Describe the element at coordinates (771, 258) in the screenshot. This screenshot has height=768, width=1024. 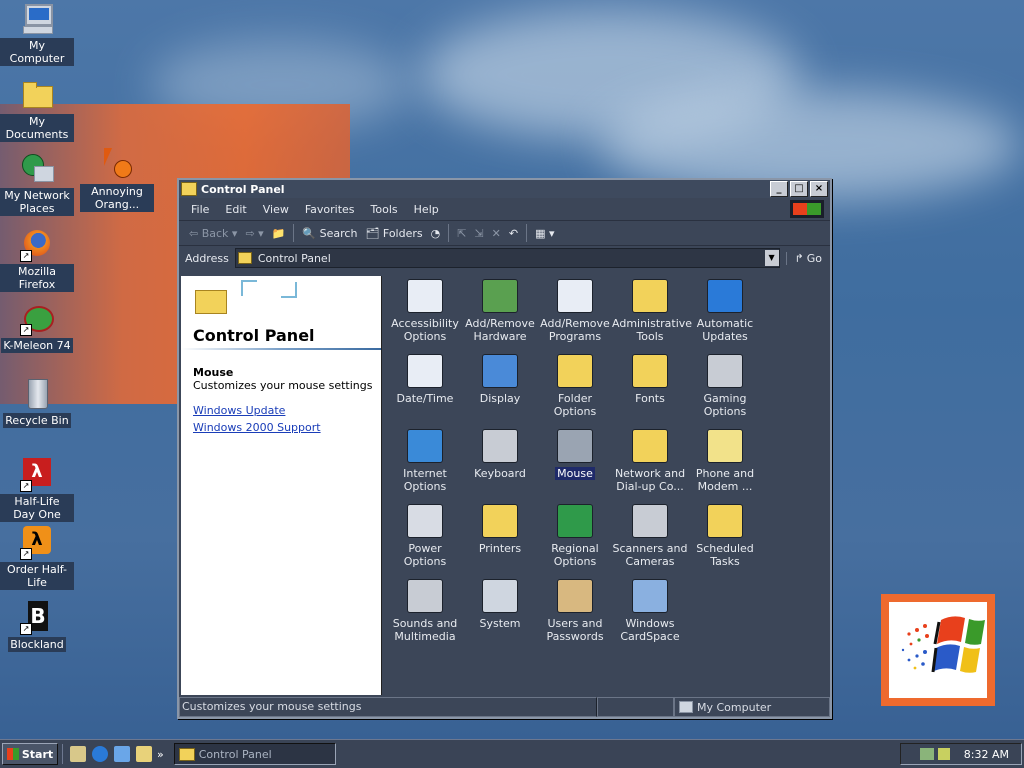
I see `address-dropdown-button: ▼` at that location.